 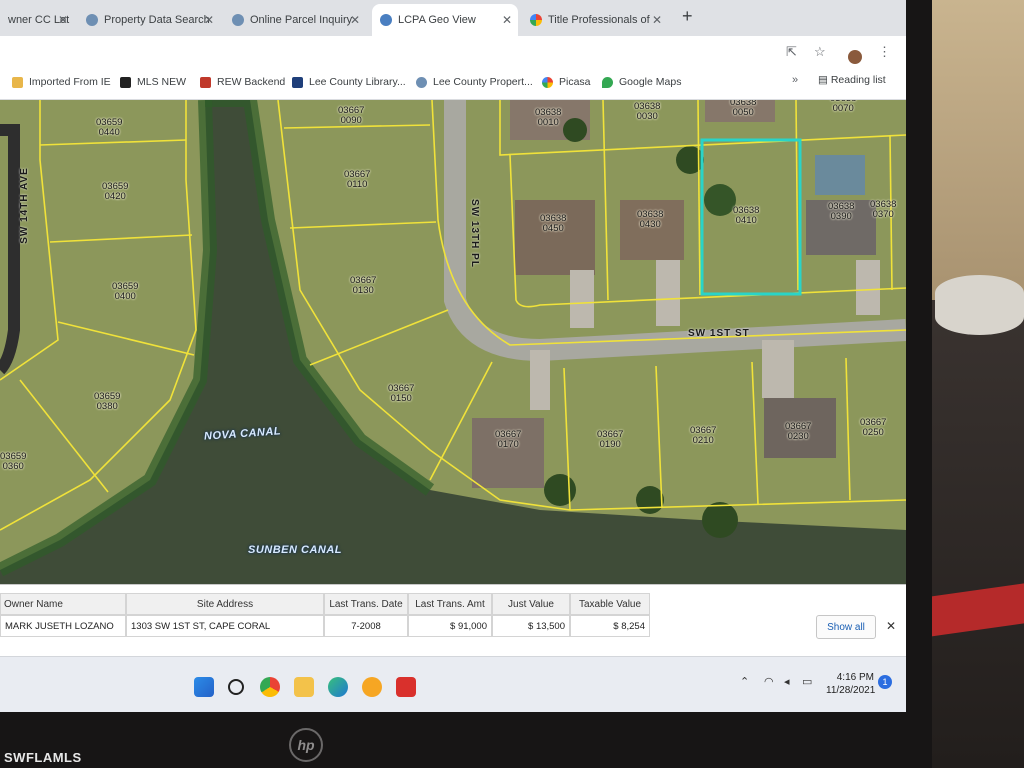 What do you see at coordinates (70, 82) in the screenshot?
I see `bookmark-label: Imported From IE` at bounding box center [70, 82].